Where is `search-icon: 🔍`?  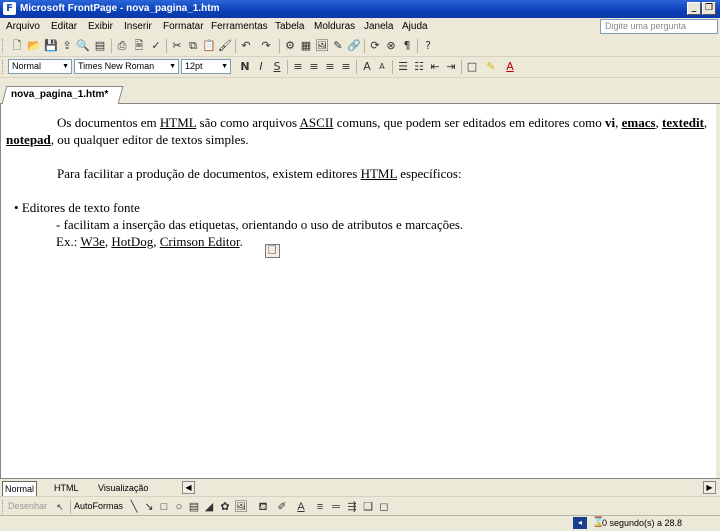
search-icon: 🔍 is located at coordinates (83, 46).